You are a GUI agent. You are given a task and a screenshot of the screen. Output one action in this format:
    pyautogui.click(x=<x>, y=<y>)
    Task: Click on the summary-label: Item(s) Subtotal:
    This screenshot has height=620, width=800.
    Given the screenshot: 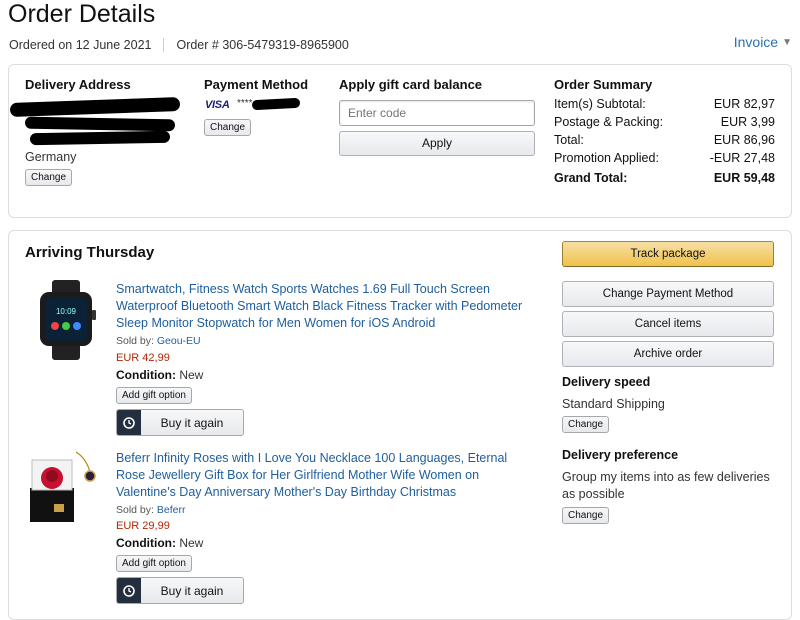 What is the action you would take?
    pyautogui.click(x=600, y=104)
    